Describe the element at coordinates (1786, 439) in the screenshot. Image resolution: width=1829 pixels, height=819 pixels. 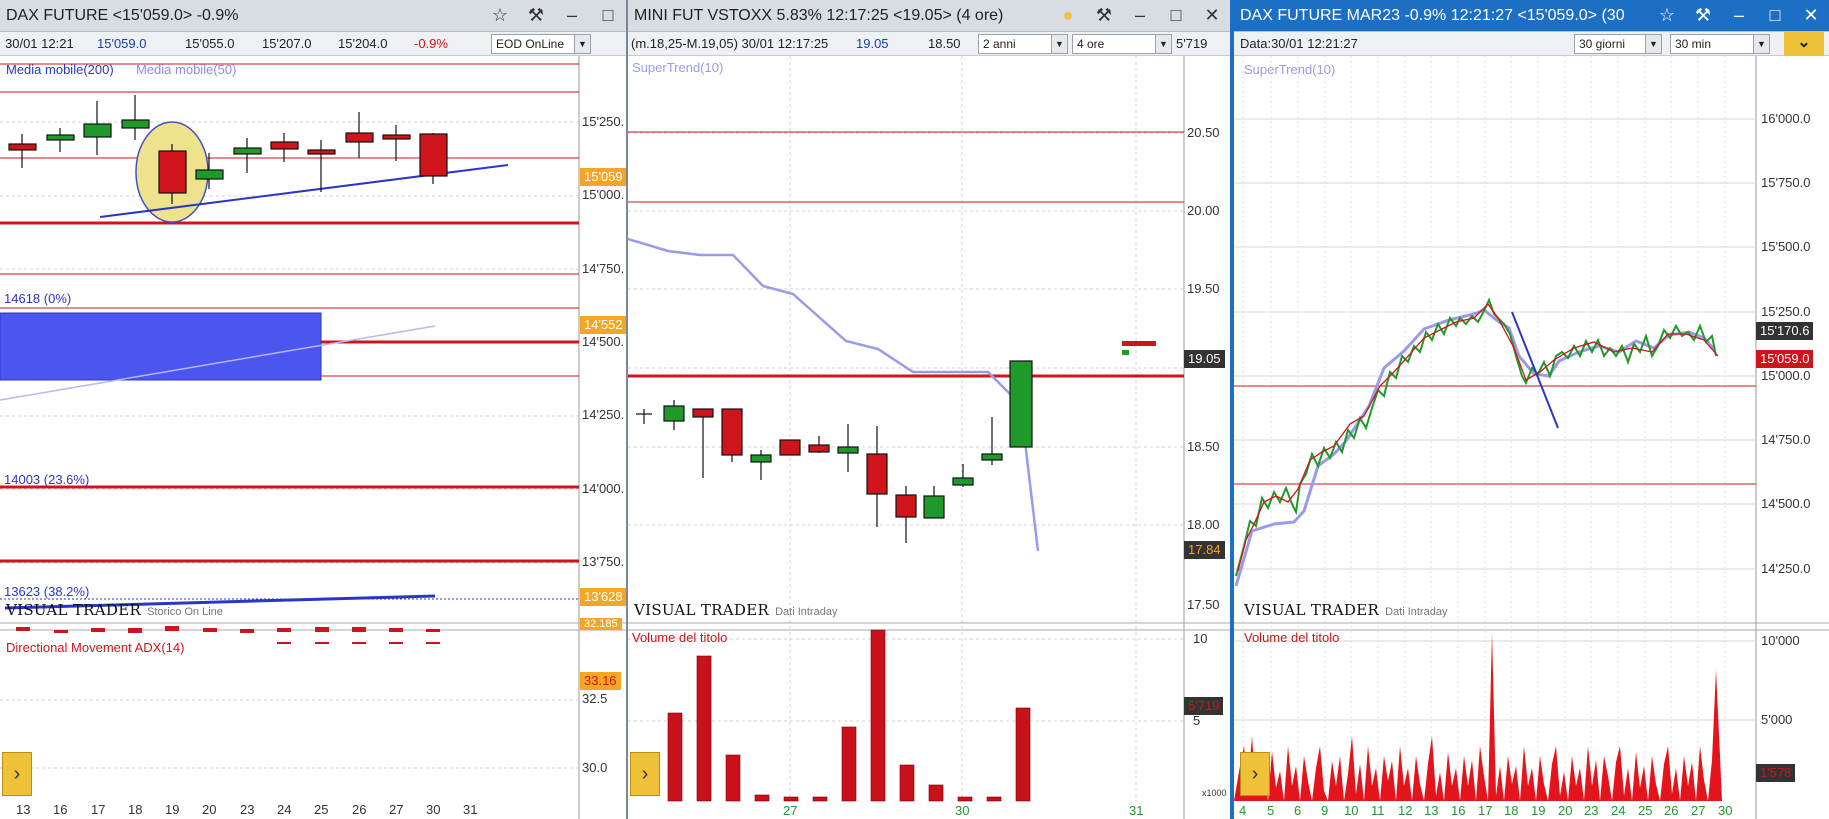
I see `dax-mar23-ytick: 14'750.0` at that location.